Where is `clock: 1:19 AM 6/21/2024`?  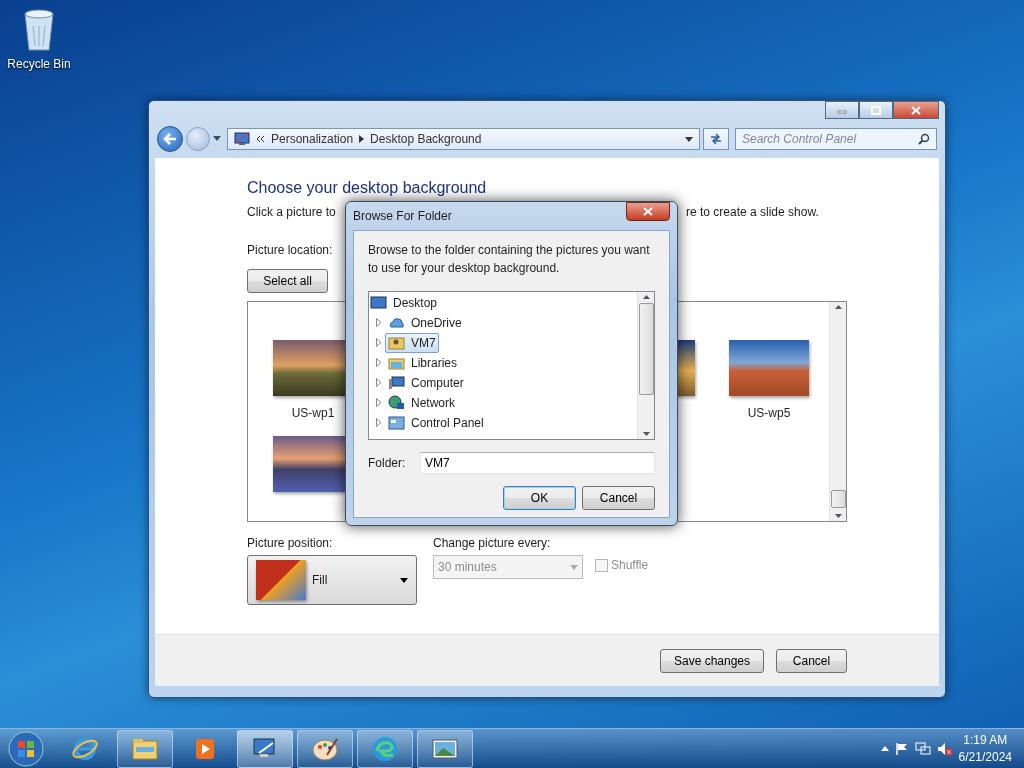 clock: 1:19 AM 6/21/2024 is located at coordinates (985, 748).